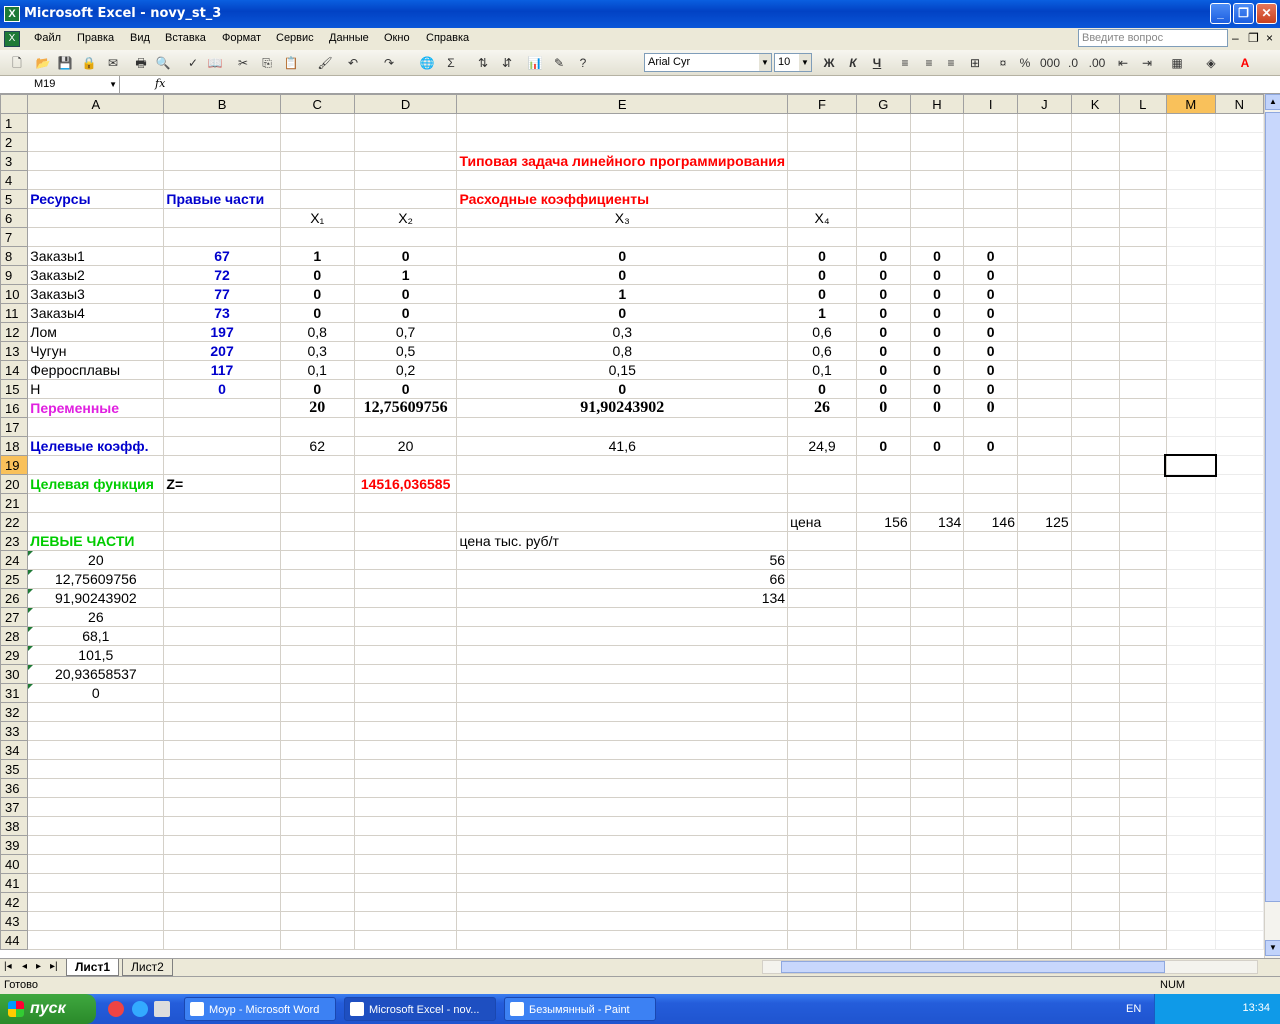 This screenshot has height=1024, width=1280. I want to click on cell-h35, so click(937, 769).